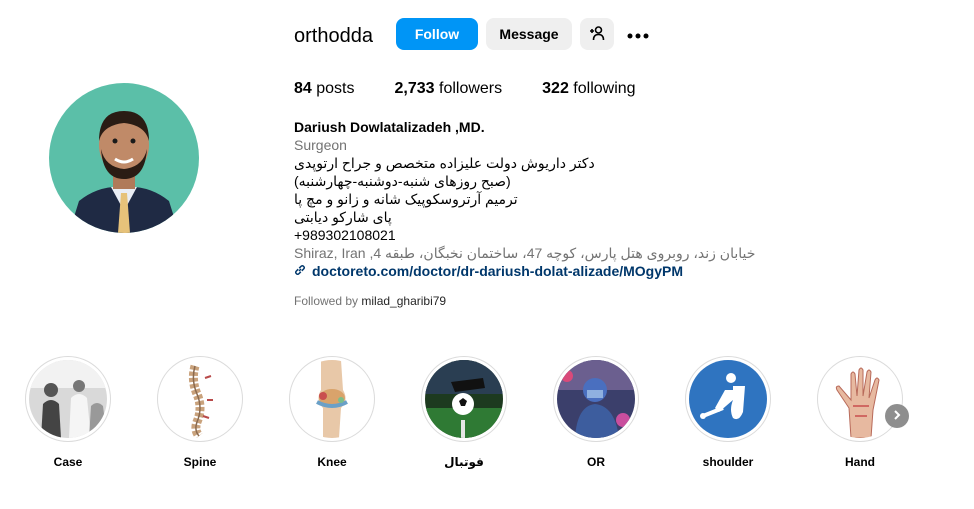 This screenshot has width=974, height=509. I want to click on chevron-right-icon, so click(897, 416).